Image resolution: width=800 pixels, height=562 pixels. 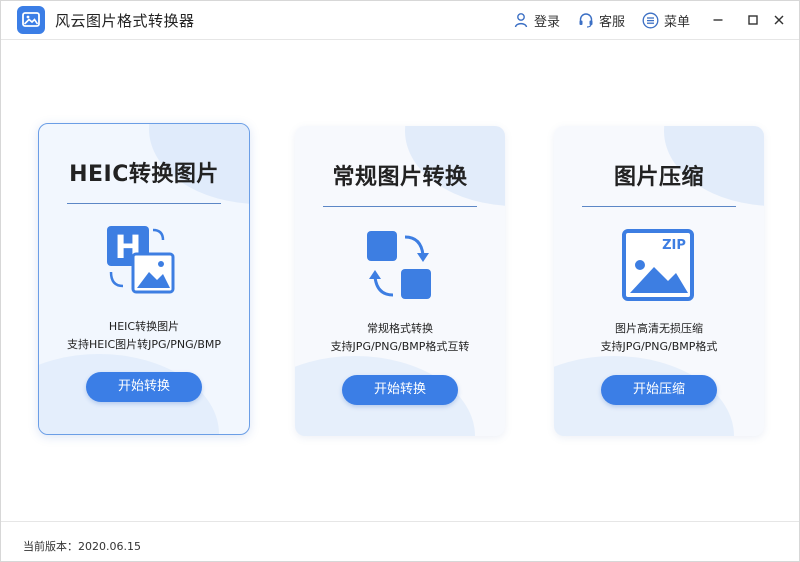 I want to click on card-description: HEIC转换图片 支持HEIC图片转JPG/PNG/BMP, so click(x=144, y=336).